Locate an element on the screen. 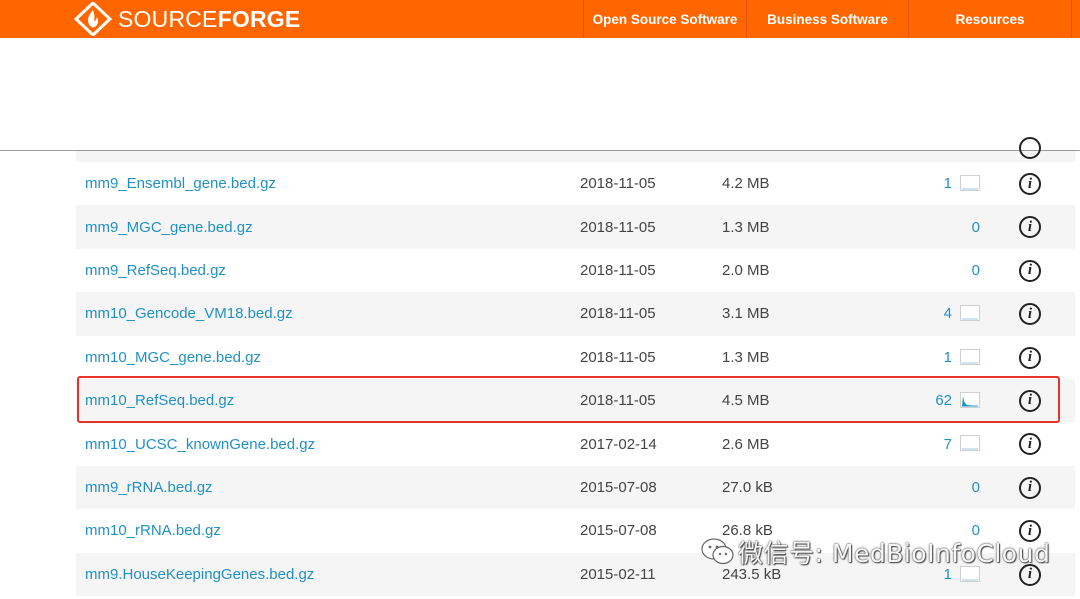 This screenshot has width=1080, height=599. logo-wordmark-source: SOURCE is located at coordinates (168, 18).